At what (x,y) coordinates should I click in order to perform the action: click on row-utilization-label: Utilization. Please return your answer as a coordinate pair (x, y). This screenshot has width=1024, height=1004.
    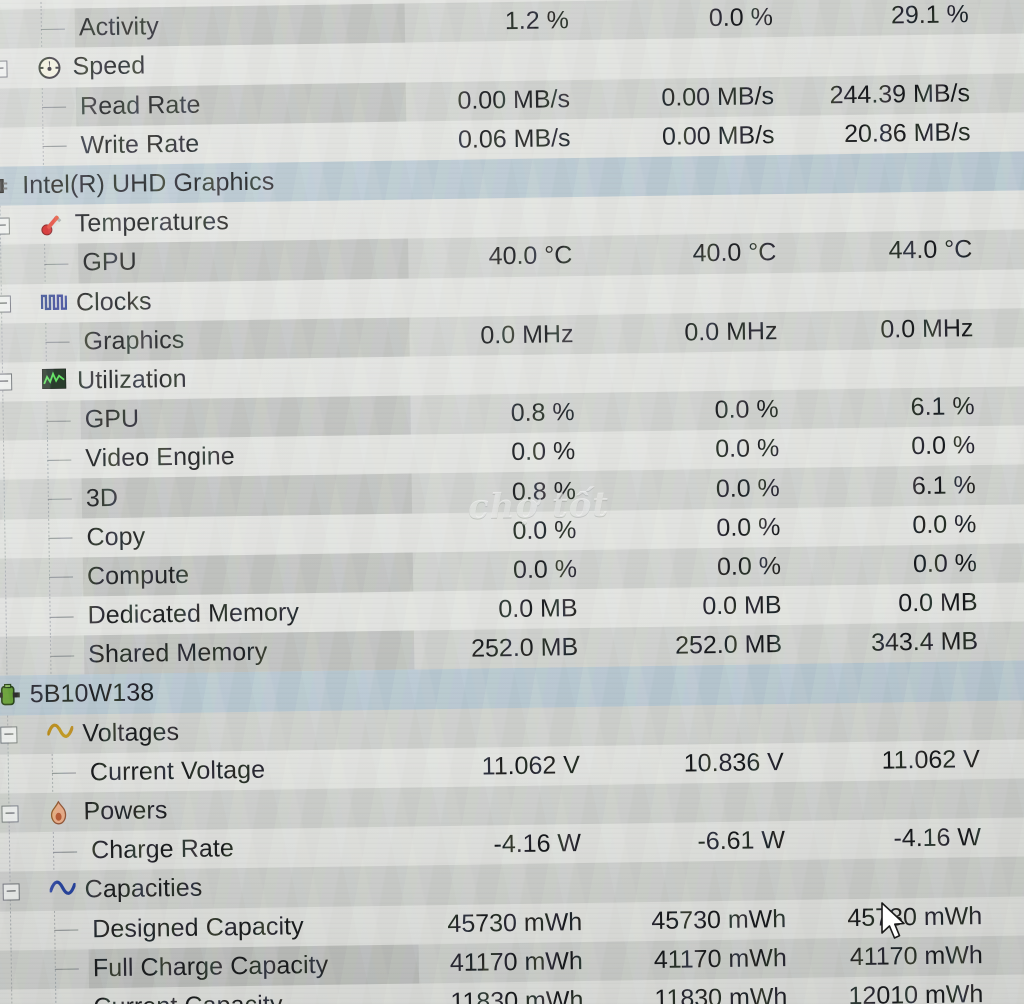
    Looking at the image, I should click on (131, 379).